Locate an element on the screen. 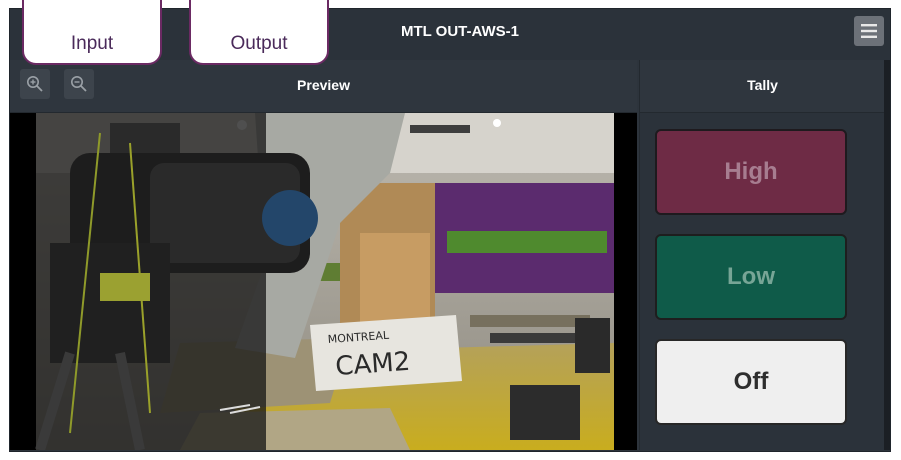 This screenshot has width=901, height=460. tally-header: Tally is located at coordinates (762, 86).